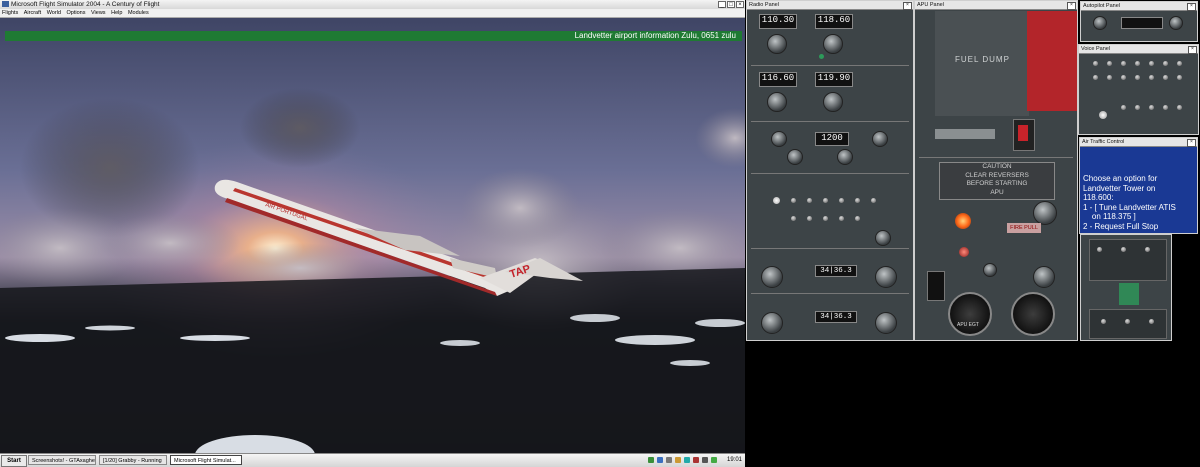  What do you see at coordinates (731, 4) in the screenshot?
I see `maximize-button: □` at bounding box center [731, 4].